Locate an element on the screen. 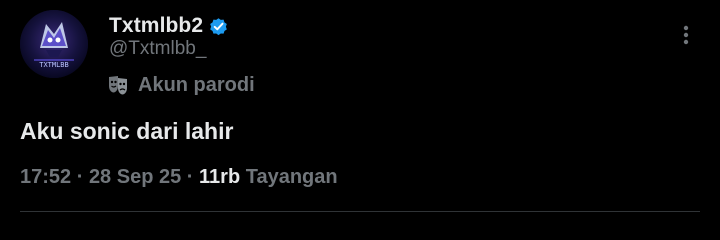 The width and height of the screenshot is (720, 240). avatar-image: TXTMLBB is located at coordinates (54, 44).